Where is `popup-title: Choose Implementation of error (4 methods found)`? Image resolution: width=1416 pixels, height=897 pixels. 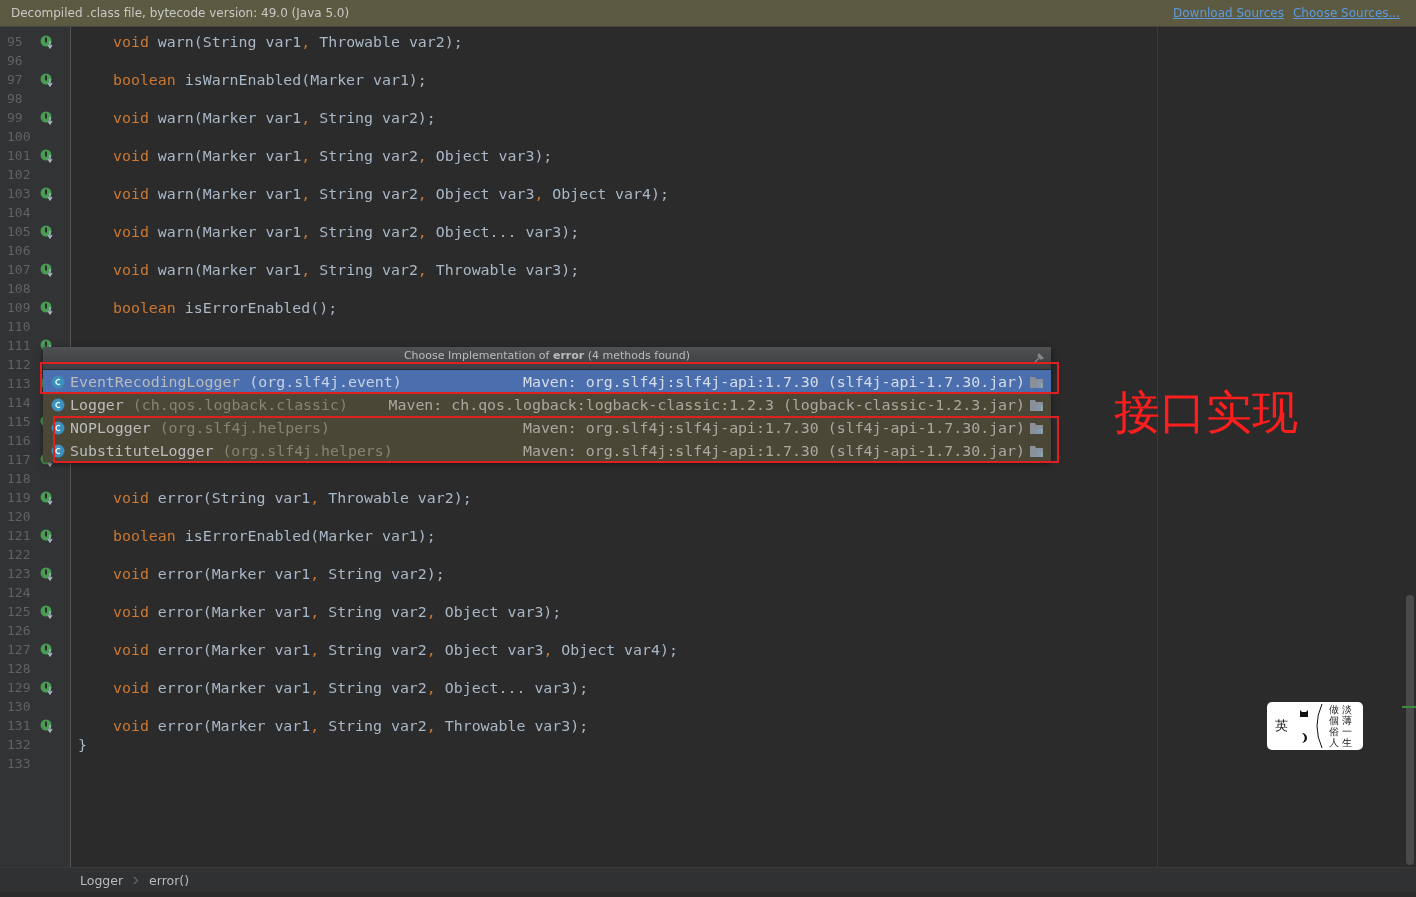 popup-title: Choose Implementation of error (4 methods found) is located at coordinates (547, 355).